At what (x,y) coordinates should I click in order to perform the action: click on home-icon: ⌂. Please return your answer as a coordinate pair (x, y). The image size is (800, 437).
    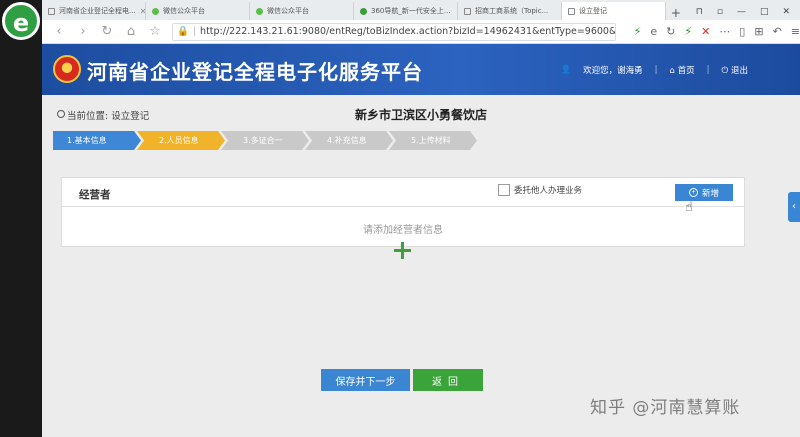
    Looking at the image, I should click on (131, 31).